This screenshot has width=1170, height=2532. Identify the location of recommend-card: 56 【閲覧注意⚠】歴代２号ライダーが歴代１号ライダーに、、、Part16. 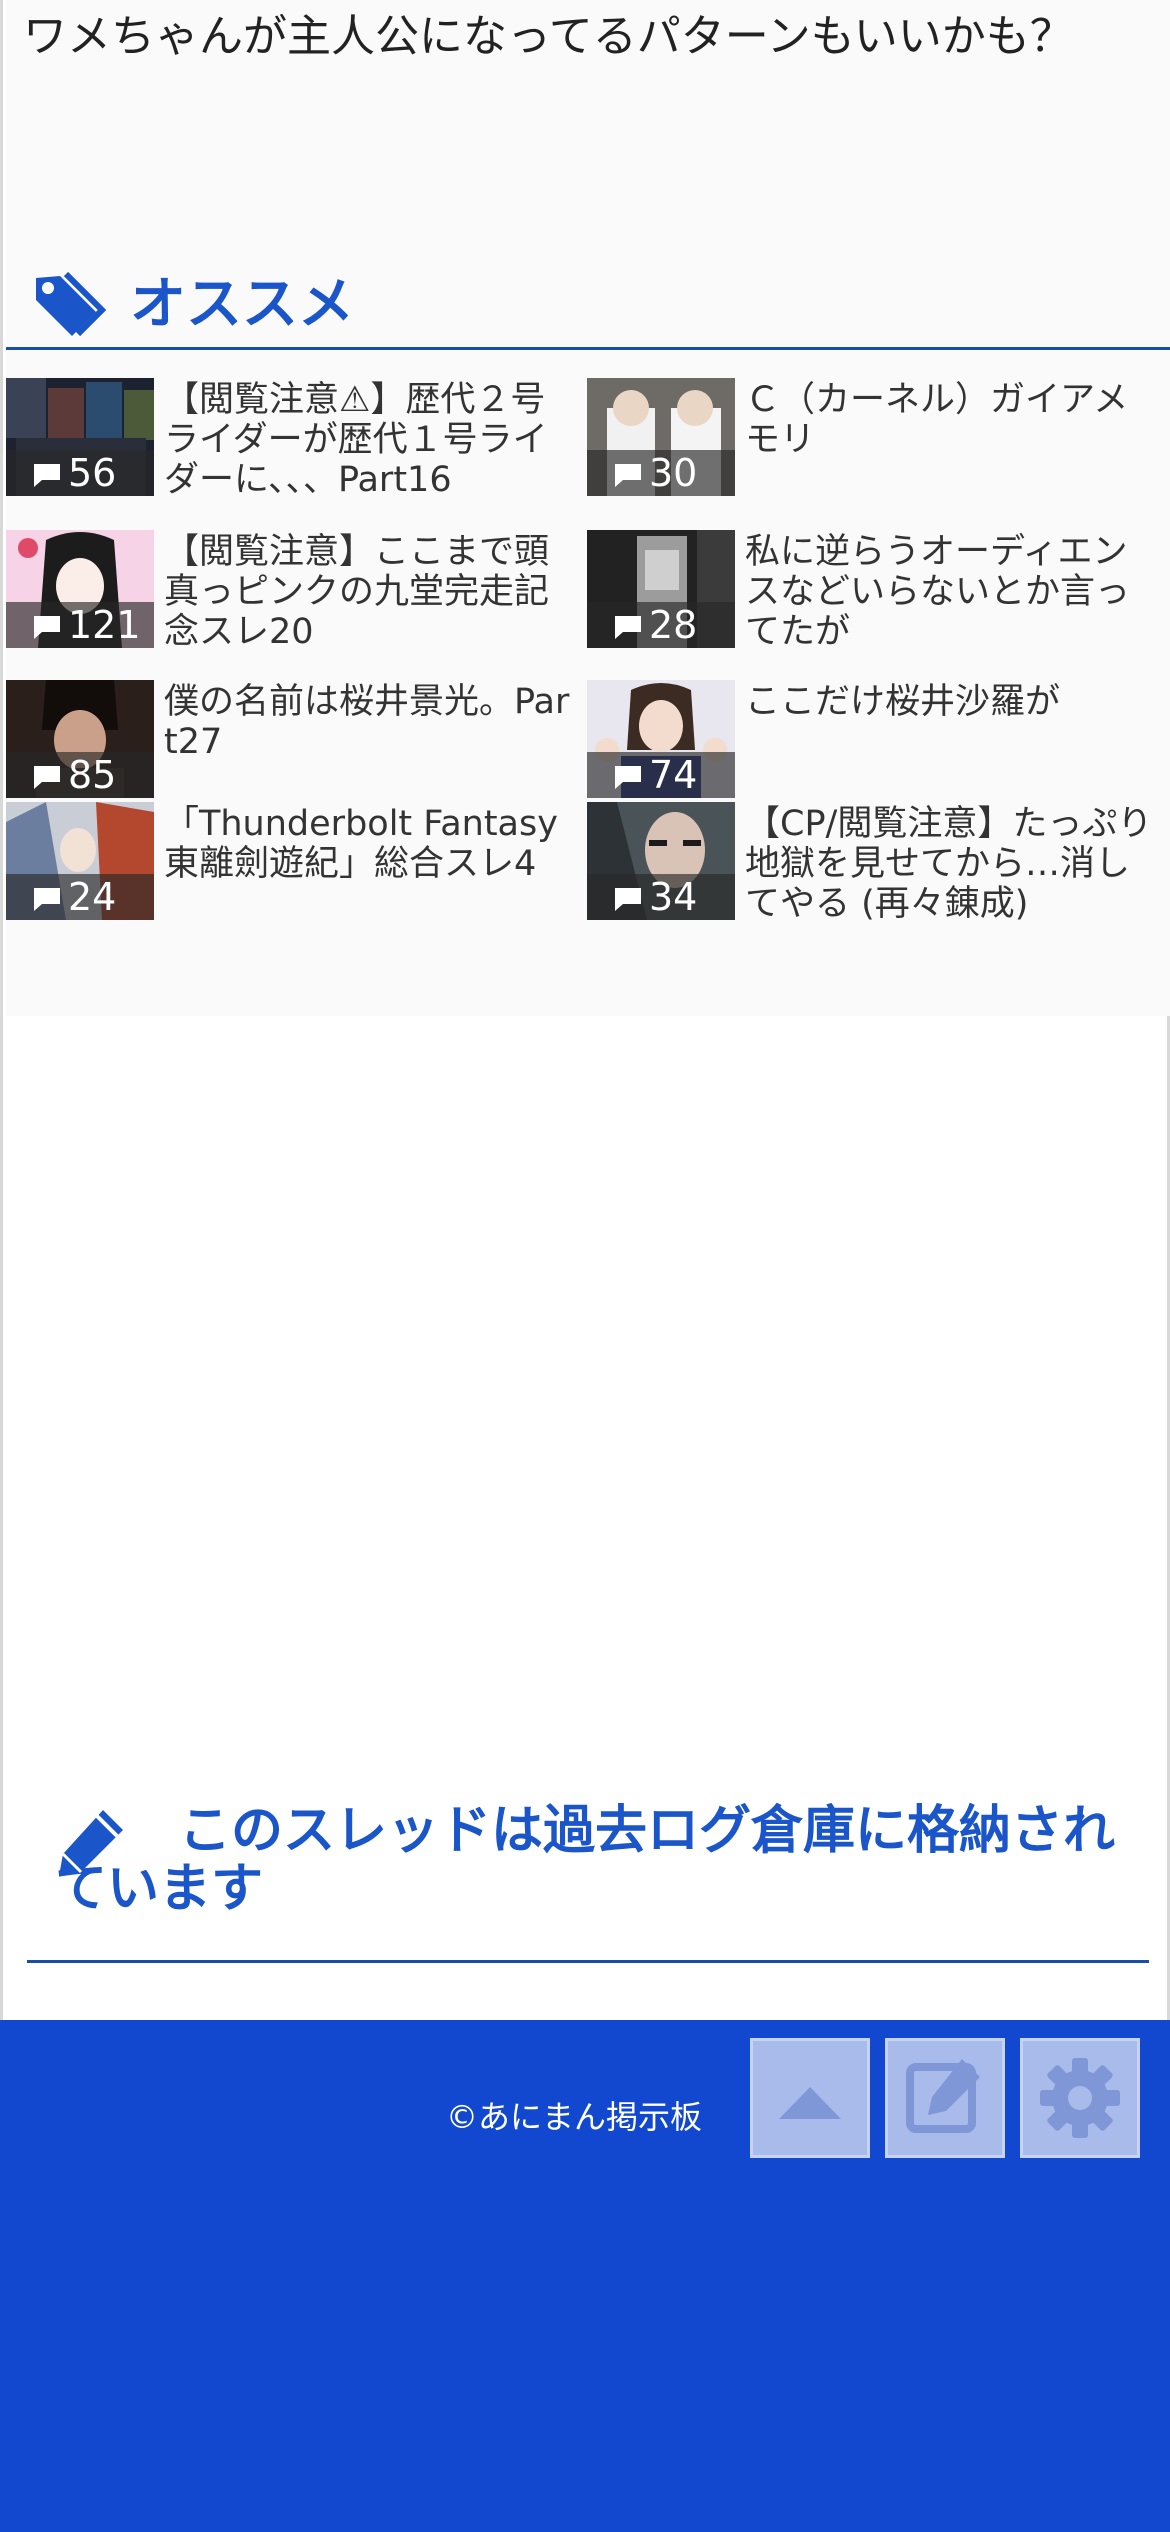
(291, 452).